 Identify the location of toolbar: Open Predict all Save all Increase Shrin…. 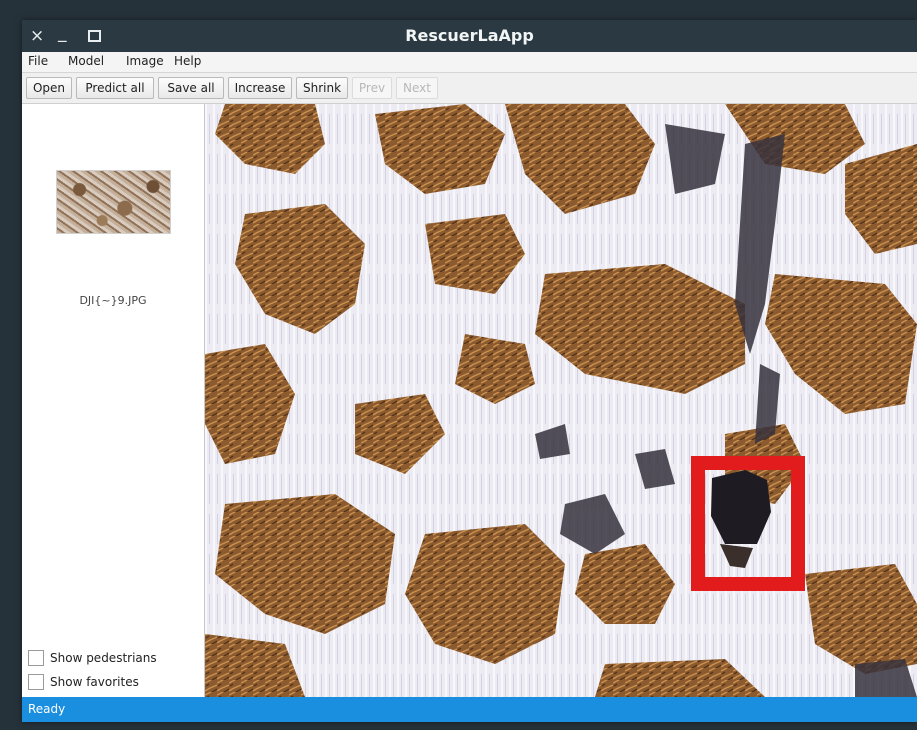
(469, 88).